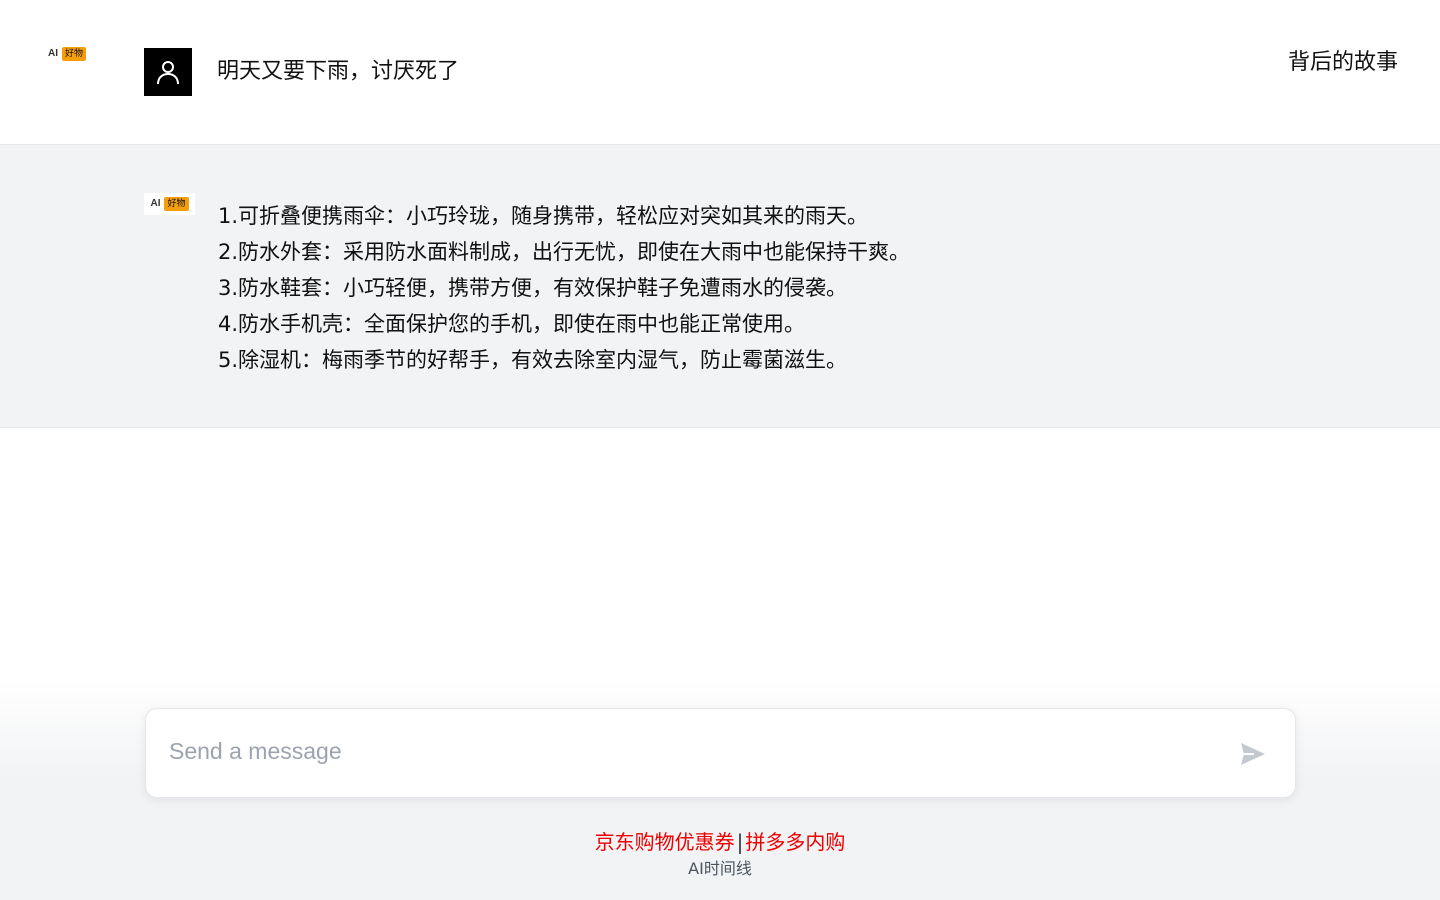  Describe the element at coordinates (74, 54) in the screenshot. I see `logo-badge: 好物` at that location.